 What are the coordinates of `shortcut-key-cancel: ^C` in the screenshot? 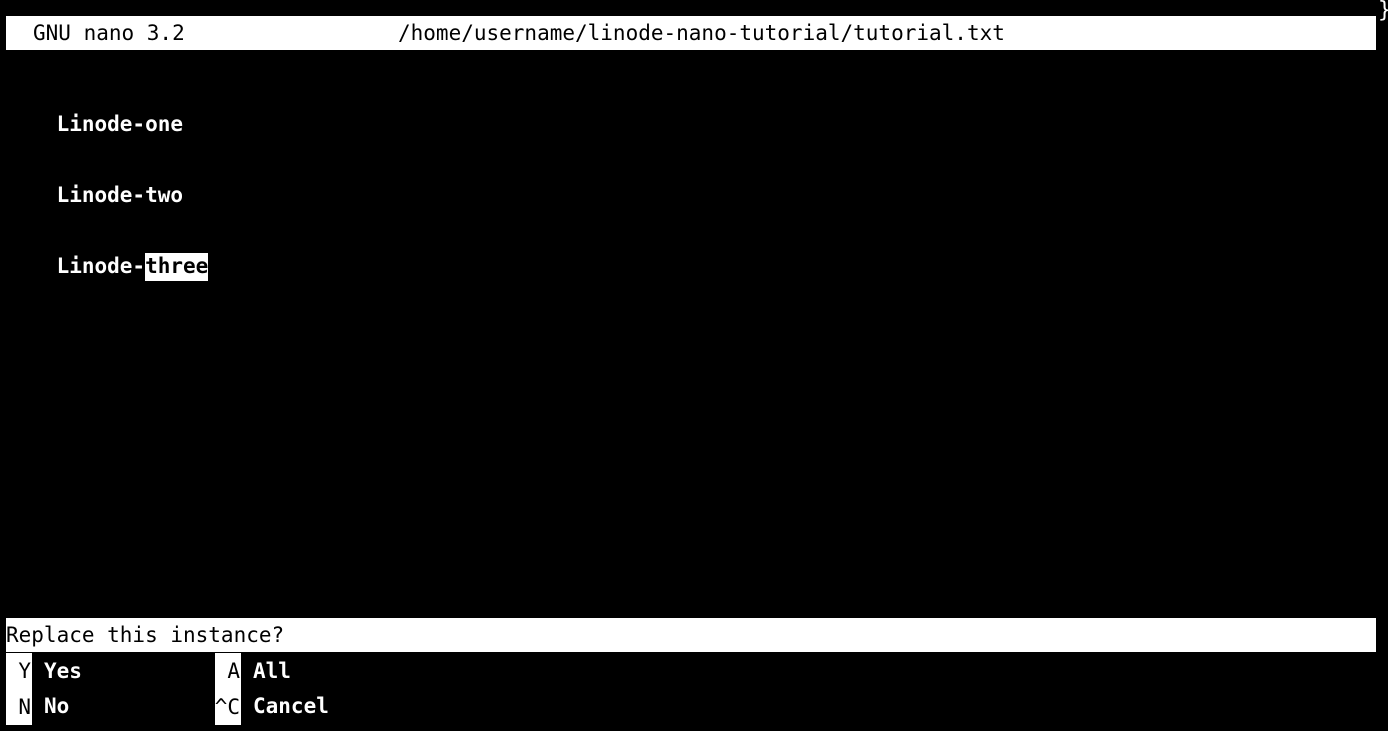 It's located at (228, 707).